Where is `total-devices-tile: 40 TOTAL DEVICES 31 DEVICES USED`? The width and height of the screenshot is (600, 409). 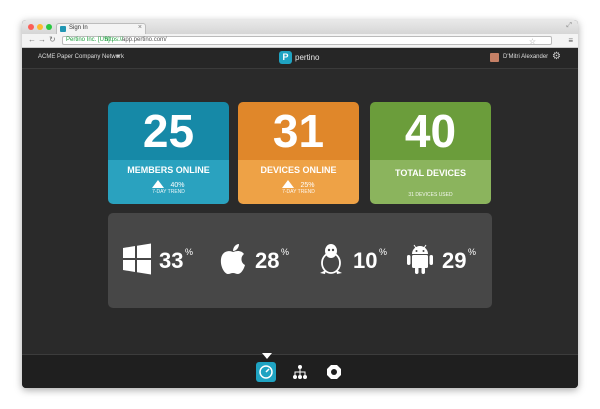 total-devices-tile: 40 TOTAL DEVICES 31 DEVICES USED is located at coordinates (430, 153).